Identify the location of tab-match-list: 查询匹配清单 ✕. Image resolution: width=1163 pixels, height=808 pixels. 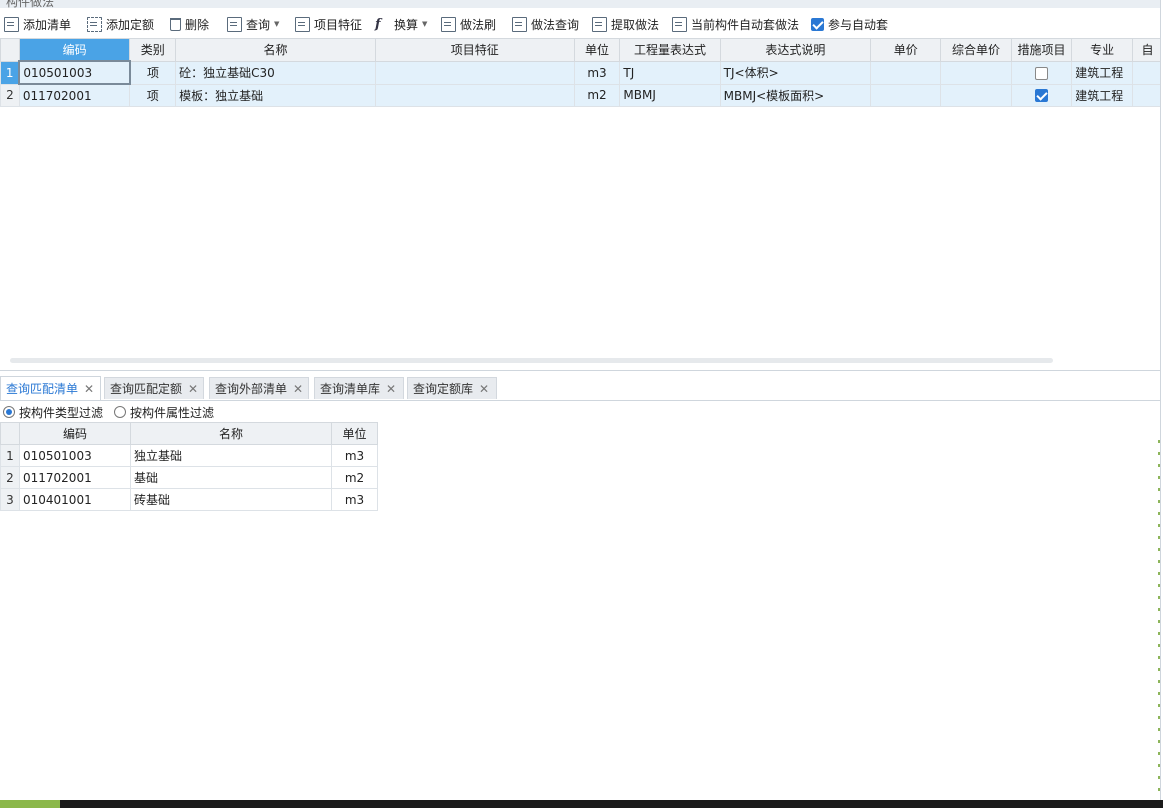
(50, 388).